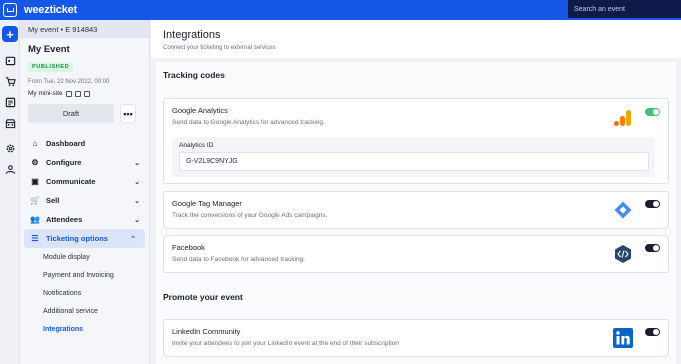 The height and width of the screenshot is (364, 681). I want to click on linkedin-icon, so click(623, 338).